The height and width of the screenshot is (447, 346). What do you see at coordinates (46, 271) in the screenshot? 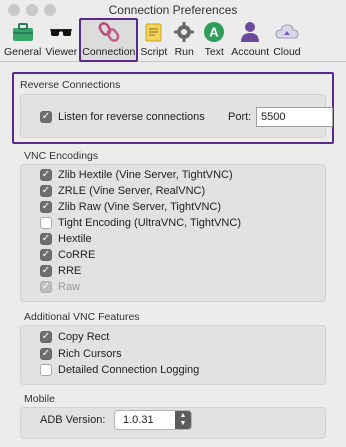
I see `encoding-rre-checkbox: ✓` at bounding box center [46, 271].